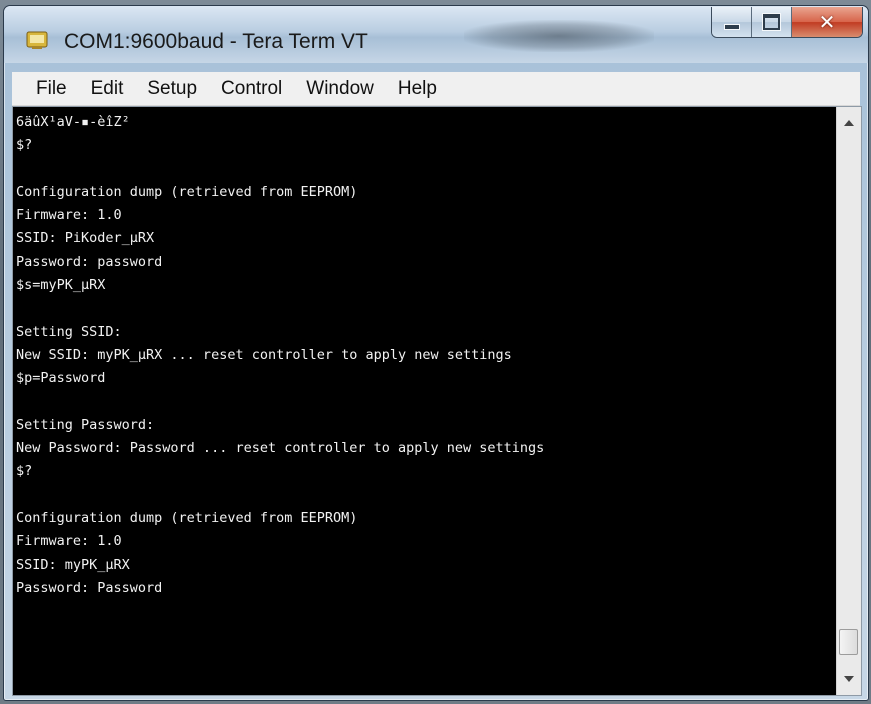 The image size is (871, 704). I want to click on terminal-line: Password: password, so click(89, 261).